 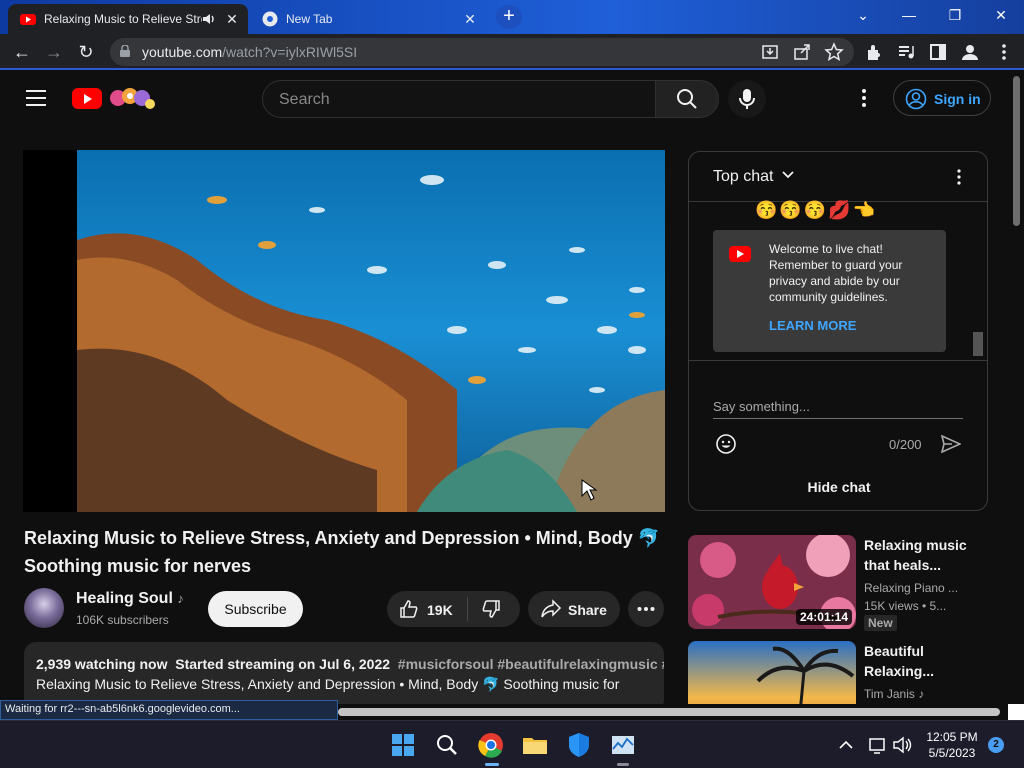 I want to click on account-icon, so click(x=916, y=99).